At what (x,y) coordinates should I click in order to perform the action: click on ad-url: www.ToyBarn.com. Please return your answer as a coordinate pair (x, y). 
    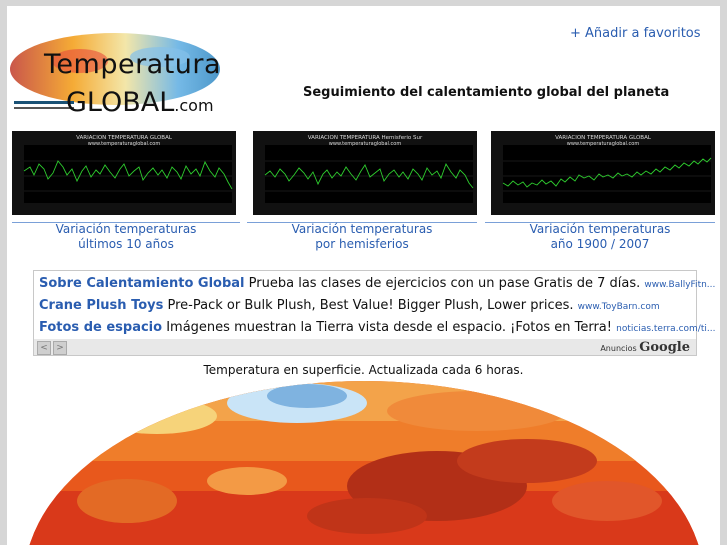
    Looking at the image, I should click on (619, 307).